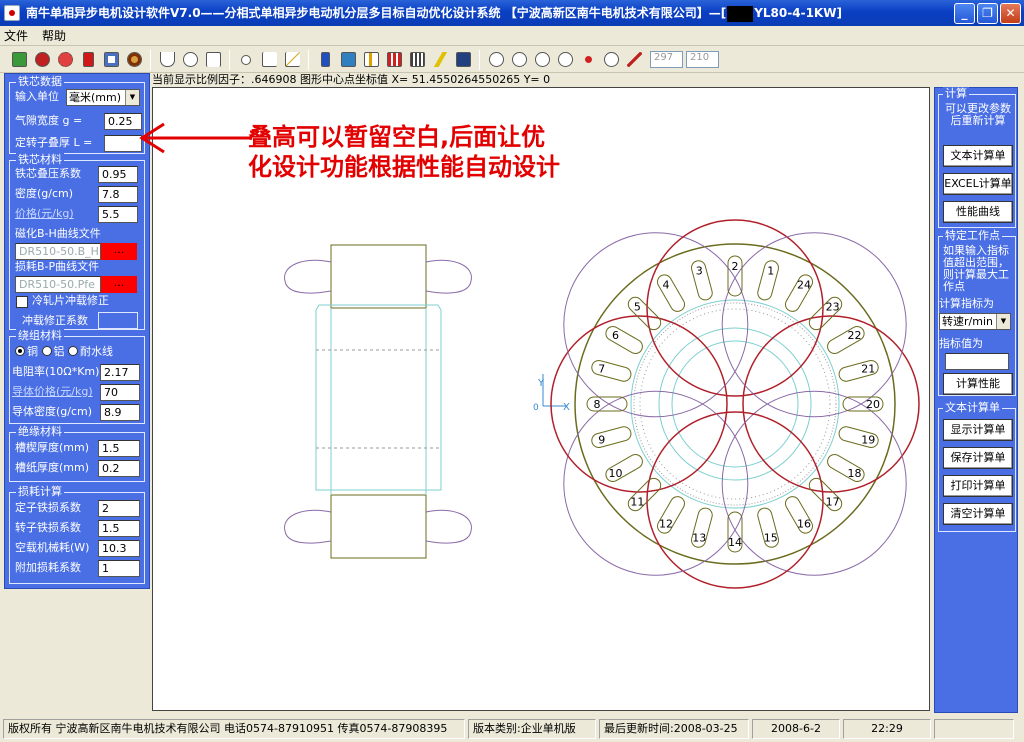  Describe the element at coordinates (46, 351) in the screenshot. I see `aluminum-radio` at that location.